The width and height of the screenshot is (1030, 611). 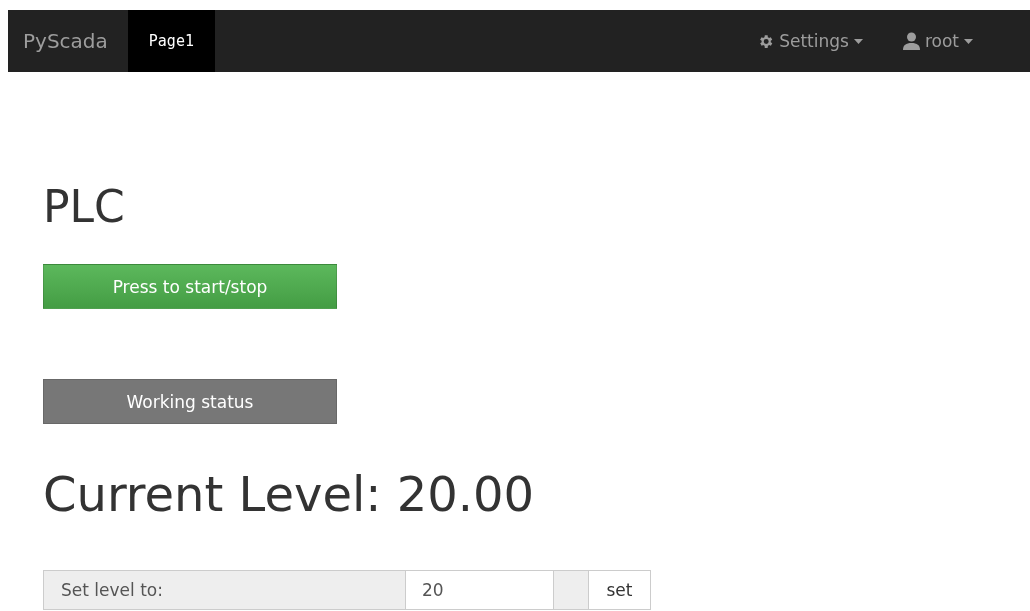 I want to click on gear-icon, so click(x=766, y=41).